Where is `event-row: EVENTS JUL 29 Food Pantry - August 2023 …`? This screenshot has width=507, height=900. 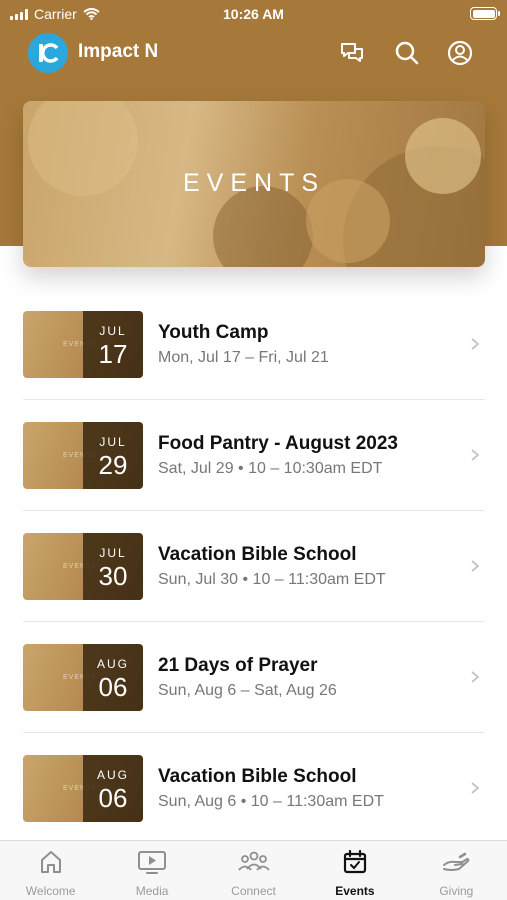
event-row: EVENTS JUL 29 Food Pantry - August 2023 … is located at coordinates (254, 455).